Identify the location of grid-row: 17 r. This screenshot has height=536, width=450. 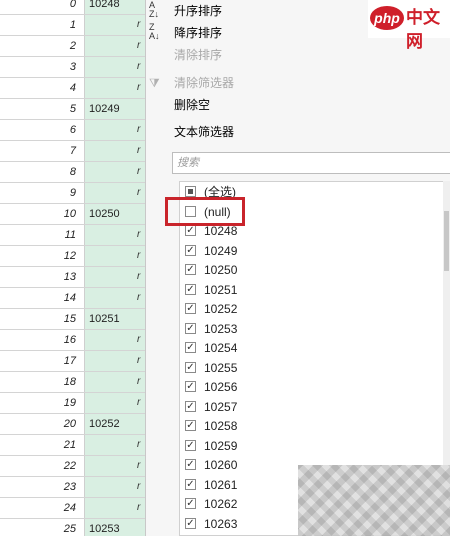
(72, 361).